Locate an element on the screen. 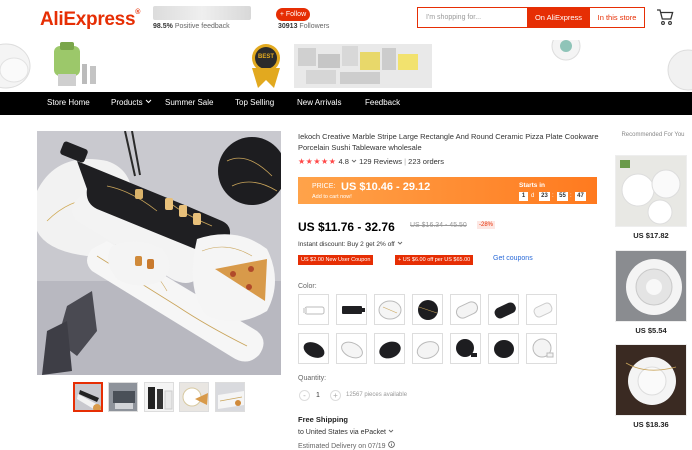 Image resolution: width=692 pixels, height=450 pixels. recommended-item-2-price: US $5.54 is located at coordinates (651, 330).